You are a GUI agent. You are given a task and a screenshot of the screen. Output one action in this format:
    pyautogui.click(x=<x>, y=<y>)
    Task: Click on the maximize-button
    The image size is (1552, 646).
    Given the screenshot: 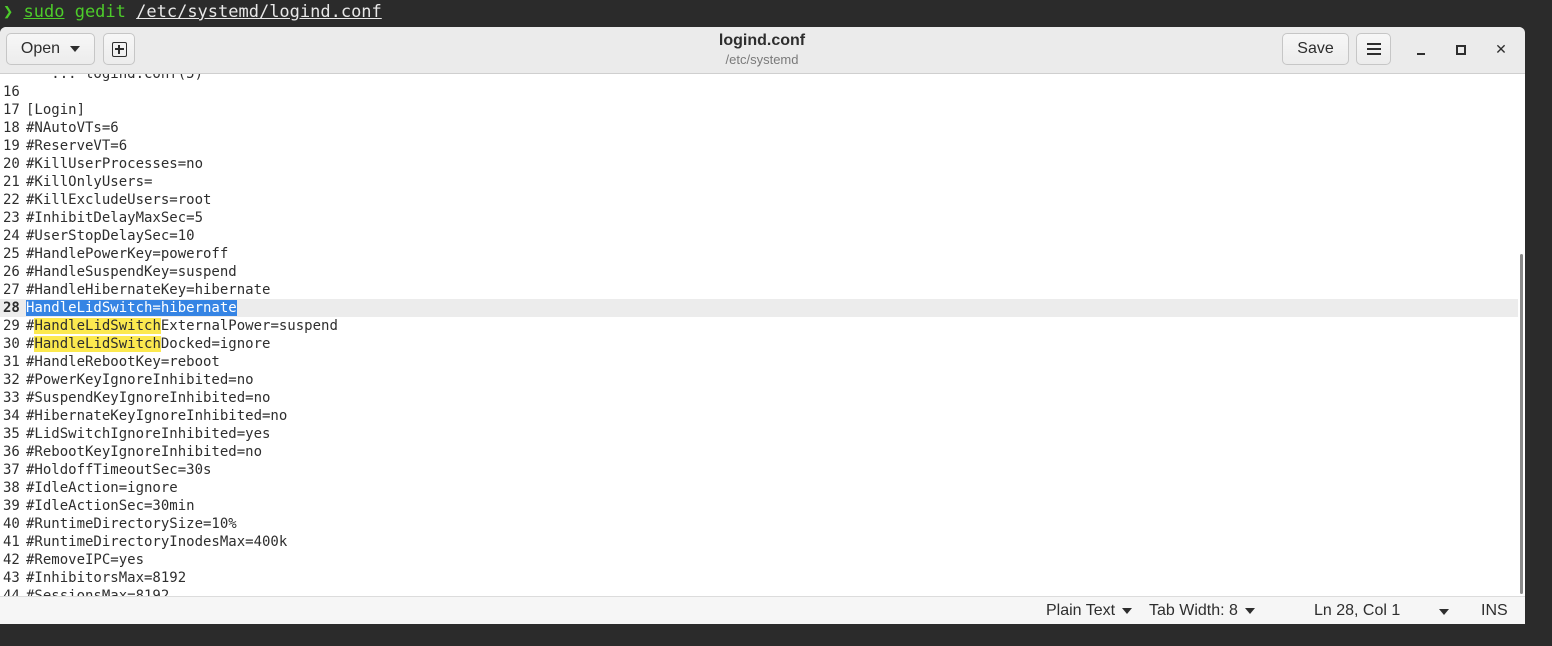 What is the action you would take?
    pyautogui.click(x=1461, y=50)
    